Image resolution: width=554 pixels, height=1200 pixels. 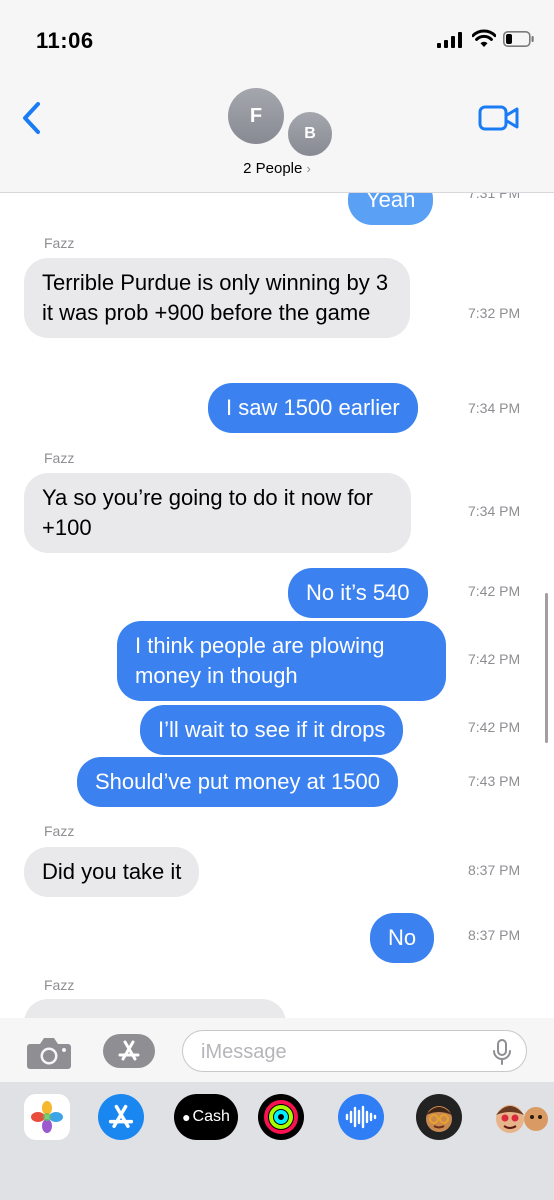 I want to click on message-bubble-incoming: Ya so you’re going to do it now for +100, so click(x=217, y=513).